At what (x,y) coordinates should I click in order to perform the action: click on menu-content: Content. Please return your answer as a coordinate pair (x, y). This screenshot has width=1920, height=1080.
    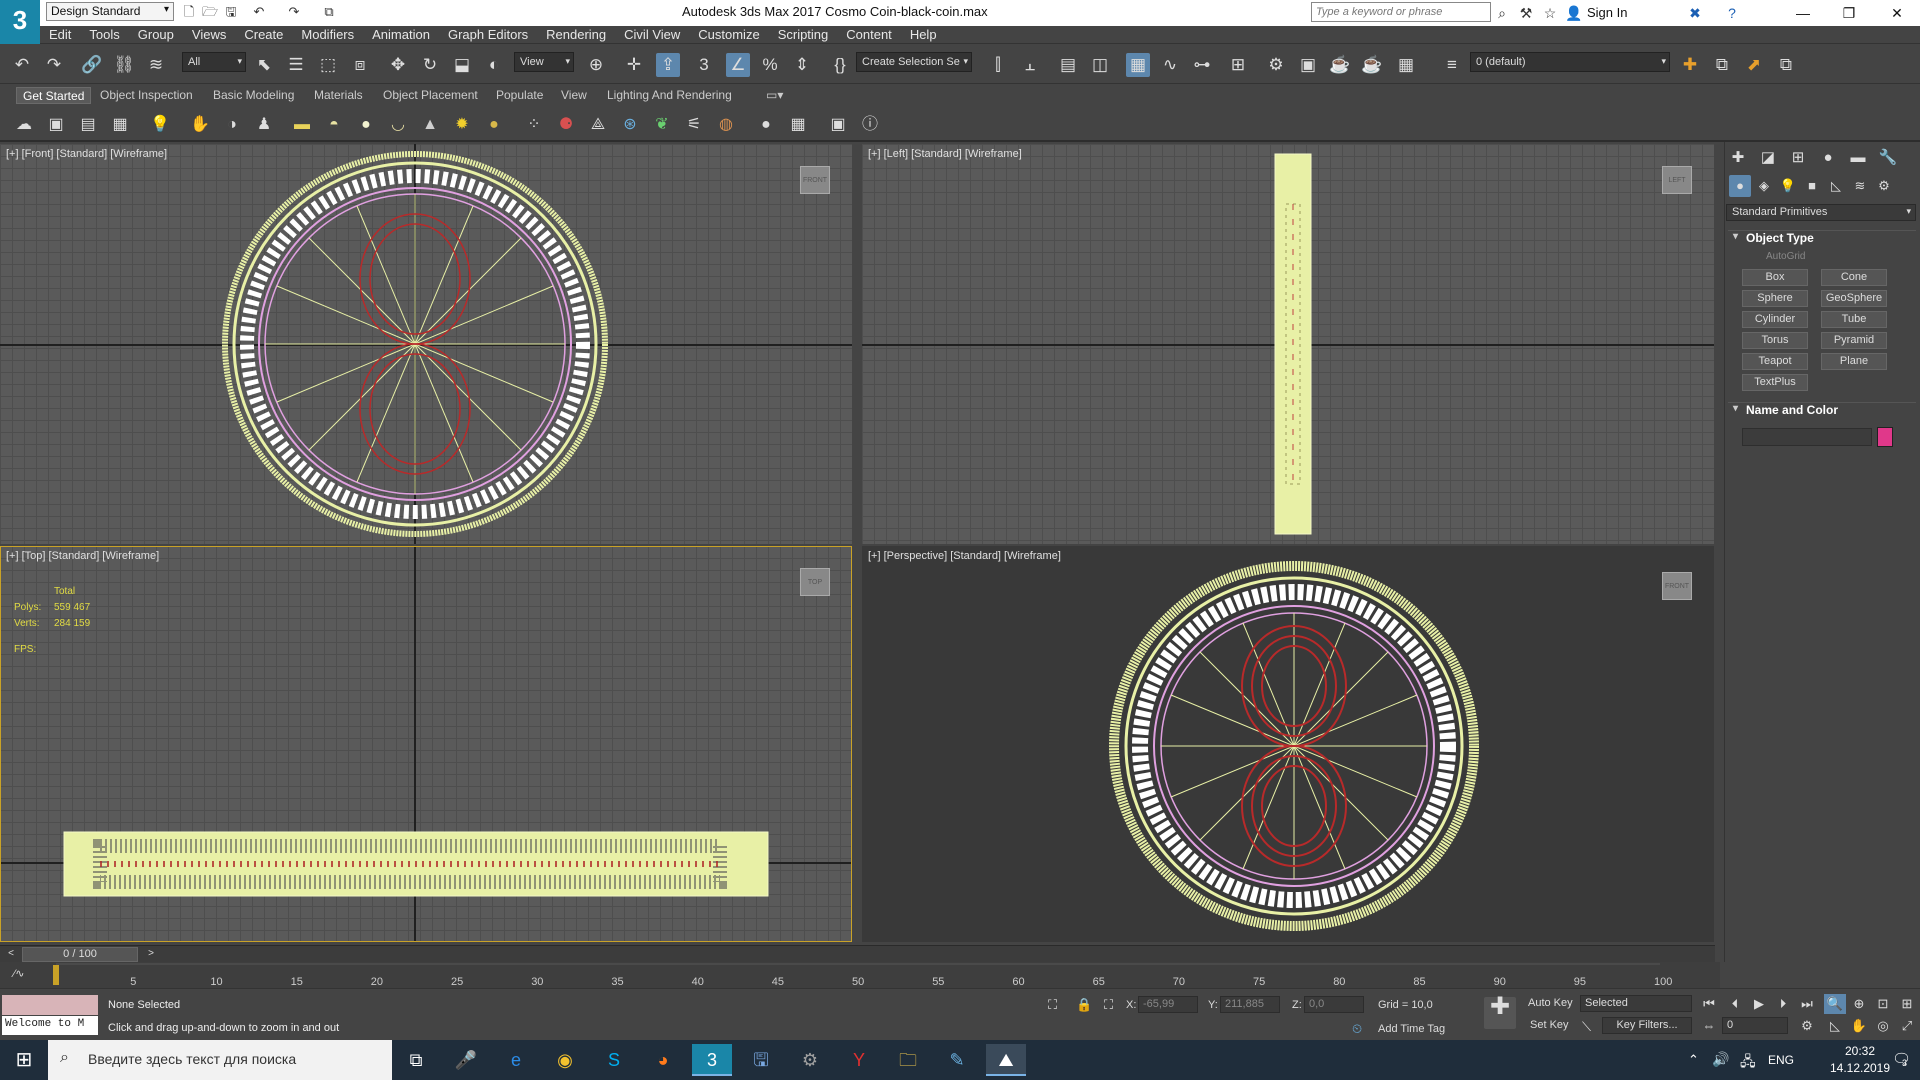
    Looking at the image, I should click on (869, 34).